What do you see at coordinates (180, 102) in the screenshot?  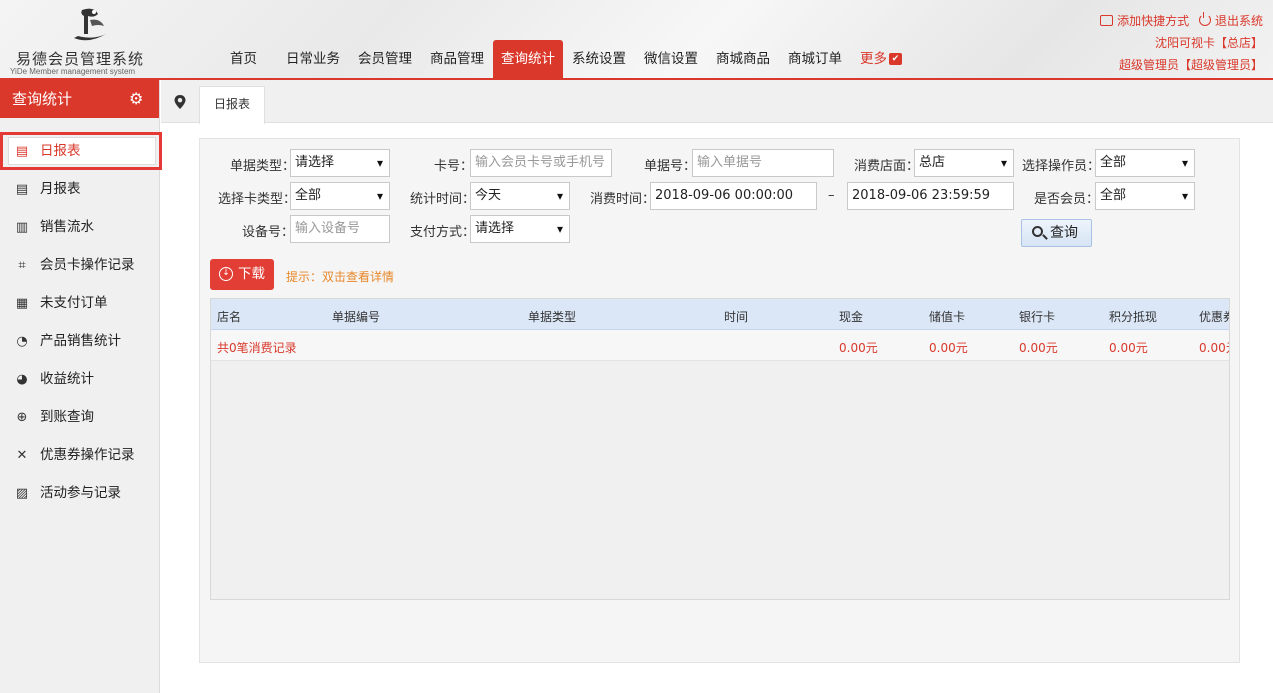 I see `location-pin-icon` at bounding box center [180, 102].